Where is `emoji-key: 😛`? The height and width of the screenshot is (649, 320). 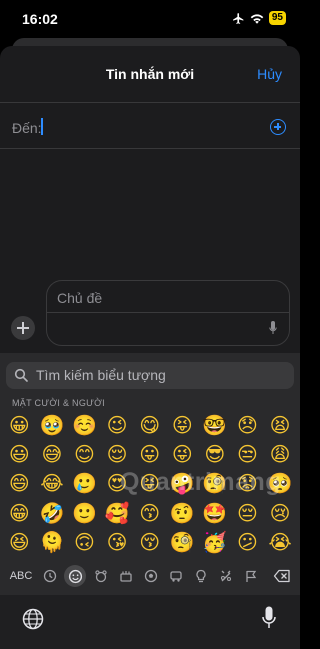 emoji-key: 😛 is located at coordinates (149, 453).